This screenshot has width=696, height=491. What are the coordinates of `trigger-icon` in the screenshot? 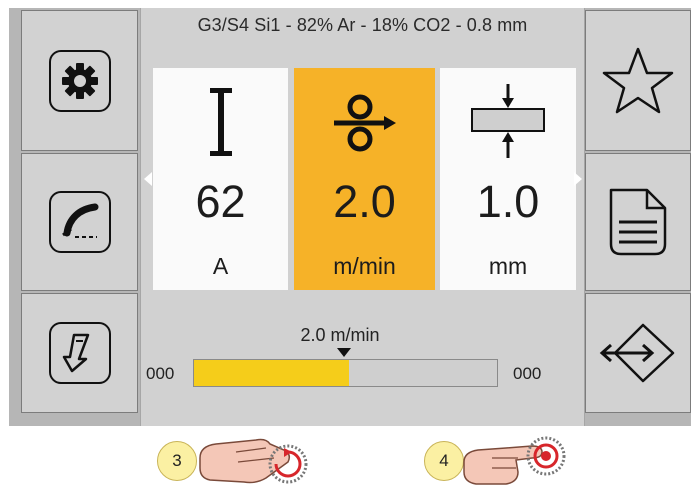 It's located at (79, 353).